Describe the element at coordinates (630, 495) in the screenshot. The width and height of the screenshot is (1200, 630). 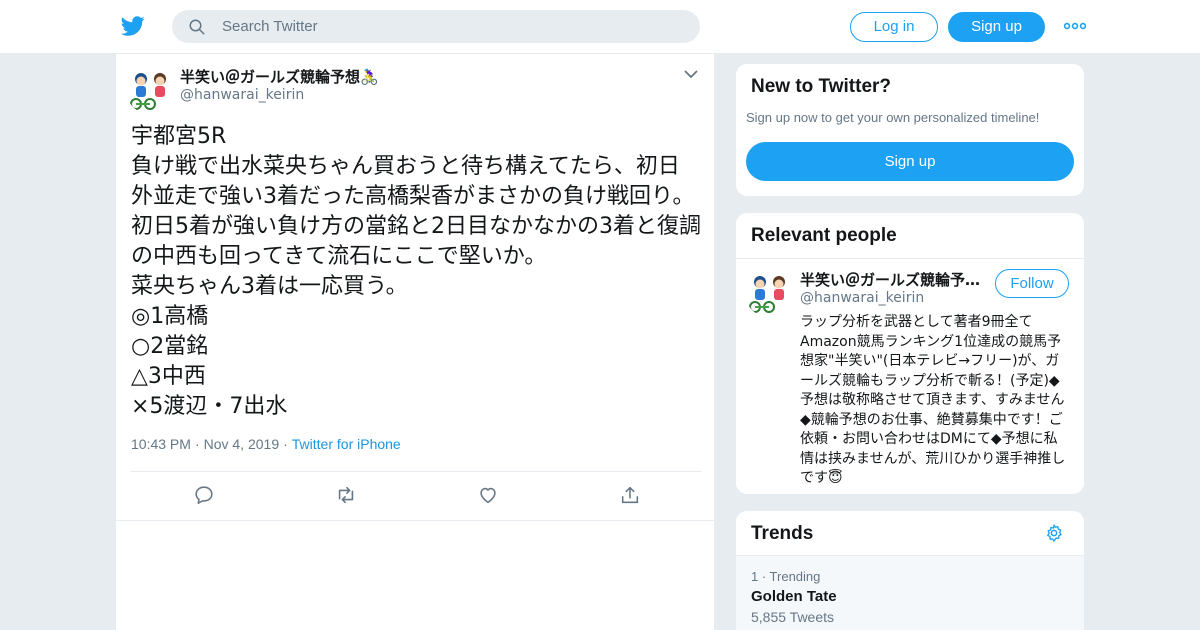
I see `share-icon` at that location.